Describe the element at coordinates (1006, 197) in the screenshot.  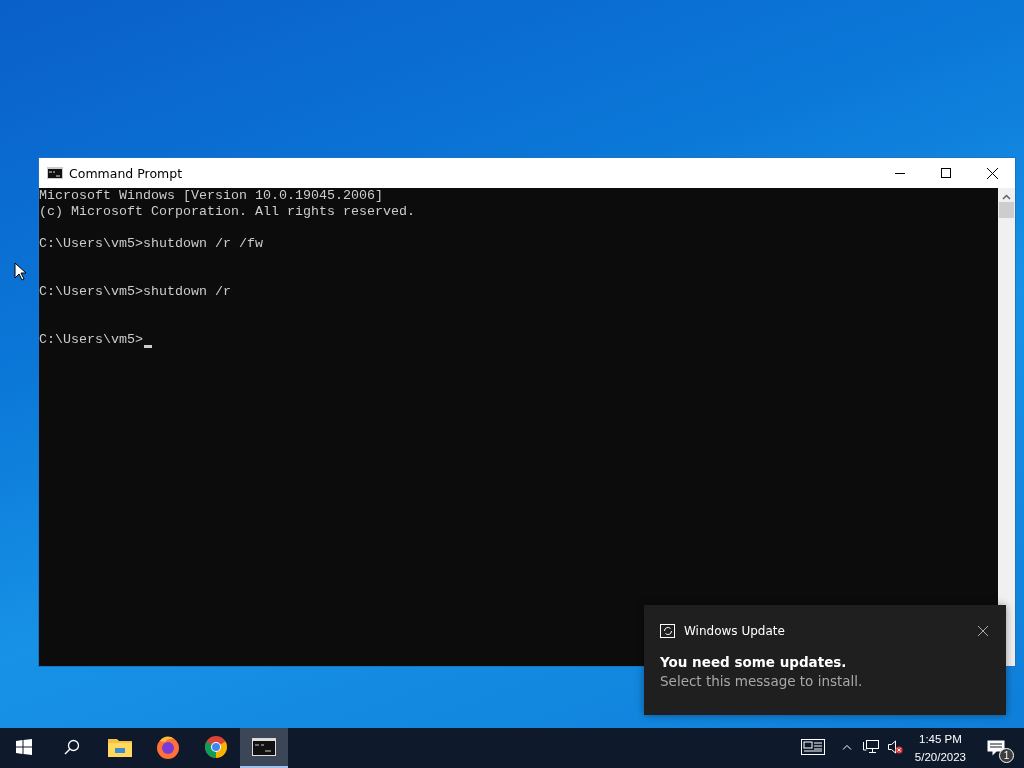
I see `scroll-up-icon` at that location.